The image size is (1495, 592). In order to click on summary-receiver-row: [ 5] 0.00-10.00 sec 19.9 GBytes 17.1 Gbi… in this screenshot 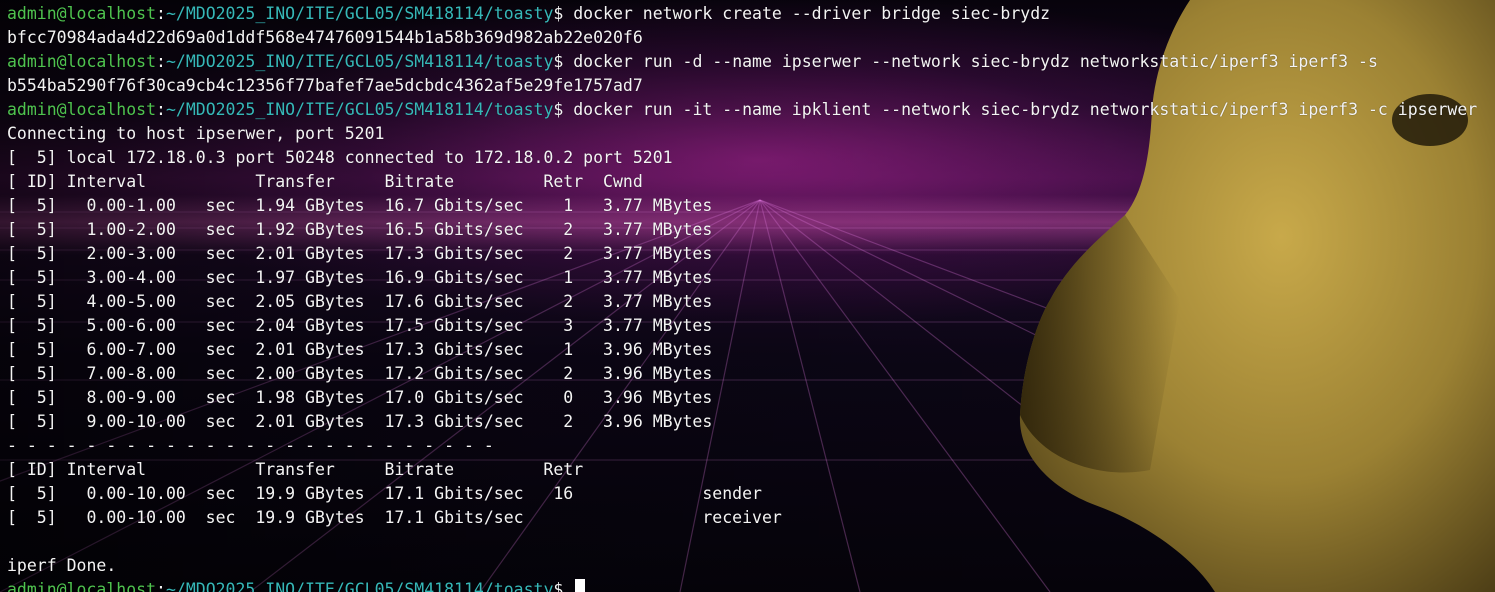, I will do `click(394, 517)`.